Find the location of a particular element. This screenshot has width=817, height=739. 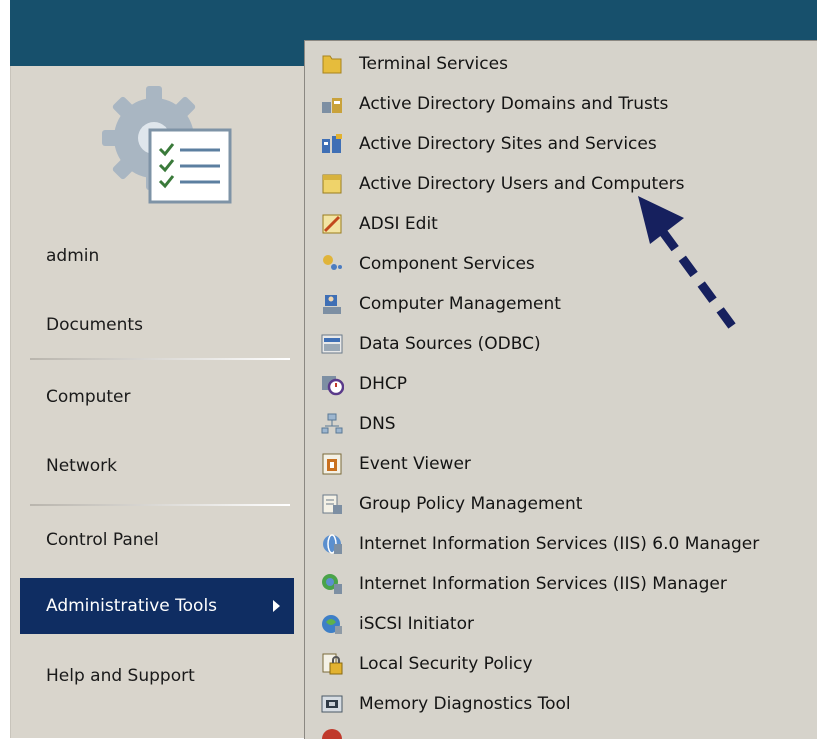

users-computers-icon is located at coordinates (332, 184).